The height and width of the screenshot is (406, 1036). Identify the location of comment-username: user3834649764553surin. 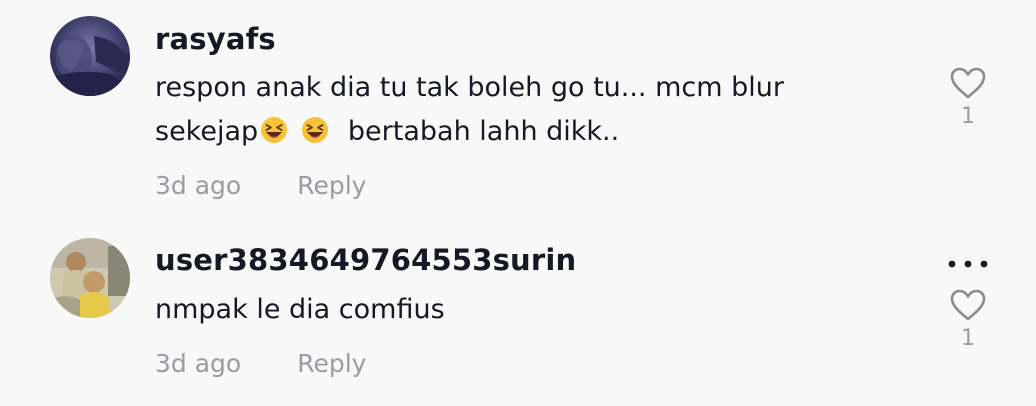
(365, 260).